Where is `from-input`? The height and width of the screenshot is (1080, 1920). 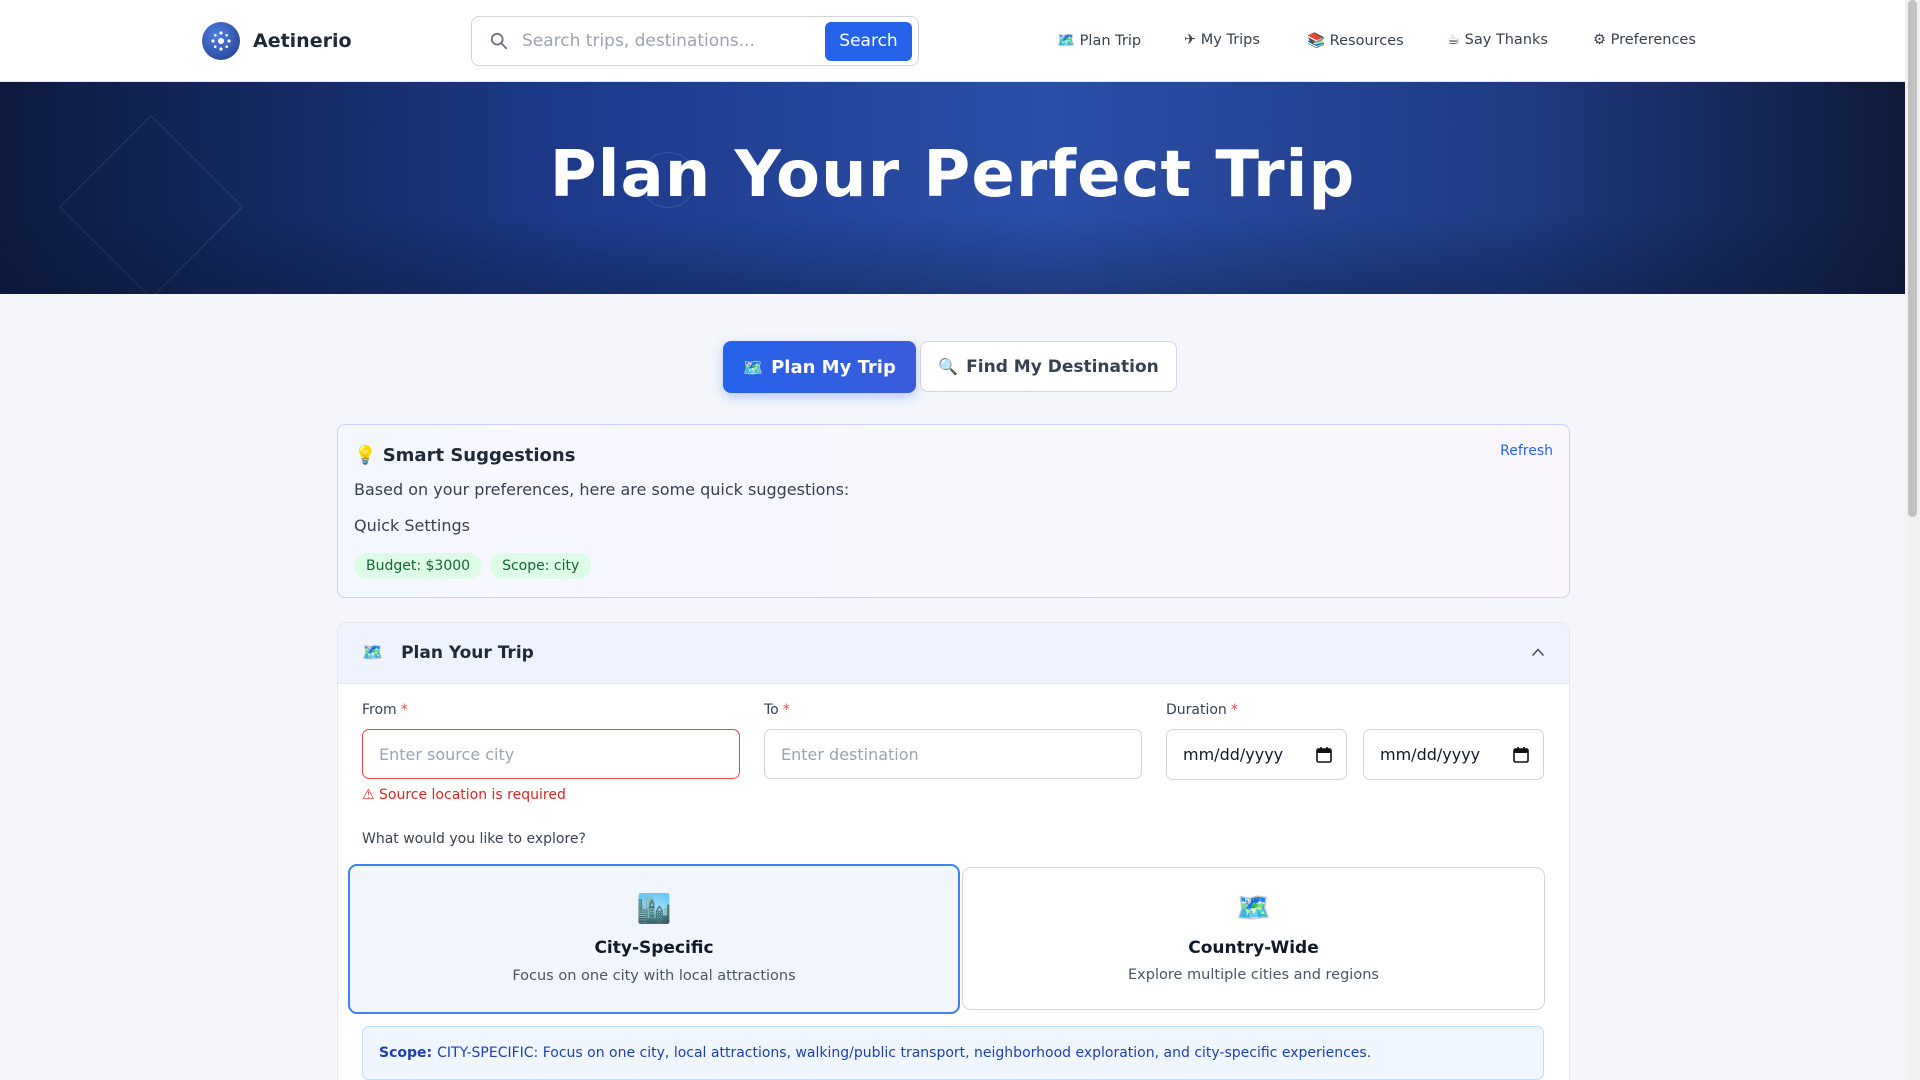 from-input is located at coordinates (551, 754).